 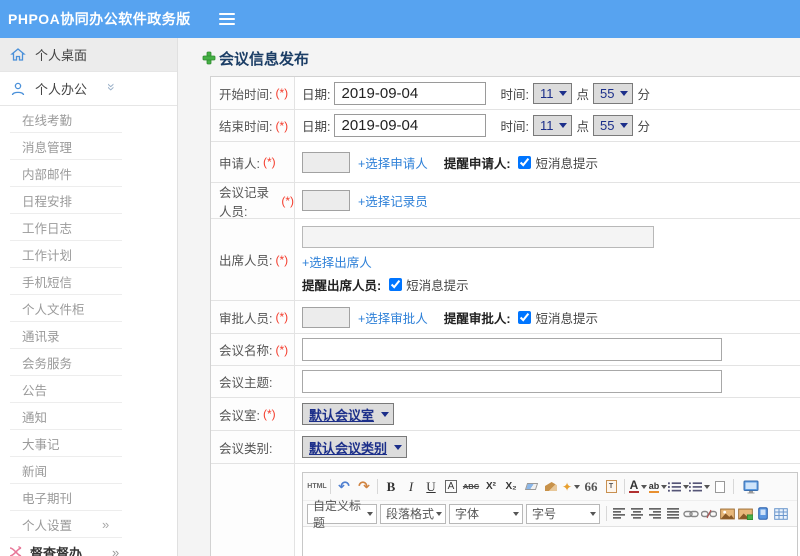 What do you see at coordinates (727, 514) in the screenshot?
I see `insert-image-button` at bounding box center [727, 514].